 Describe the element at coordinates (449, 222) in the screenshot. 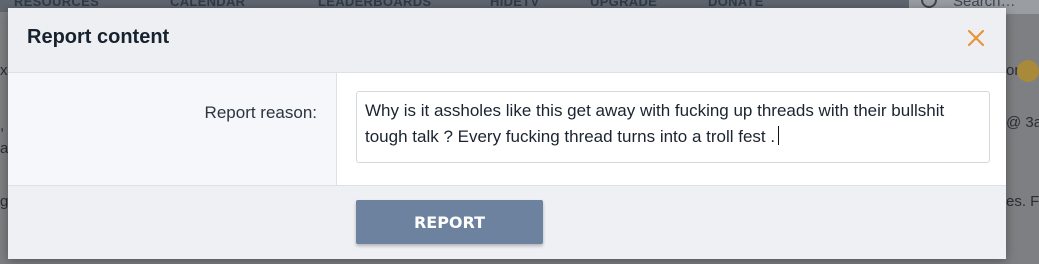

I see `report-button: REPORT` at that location.